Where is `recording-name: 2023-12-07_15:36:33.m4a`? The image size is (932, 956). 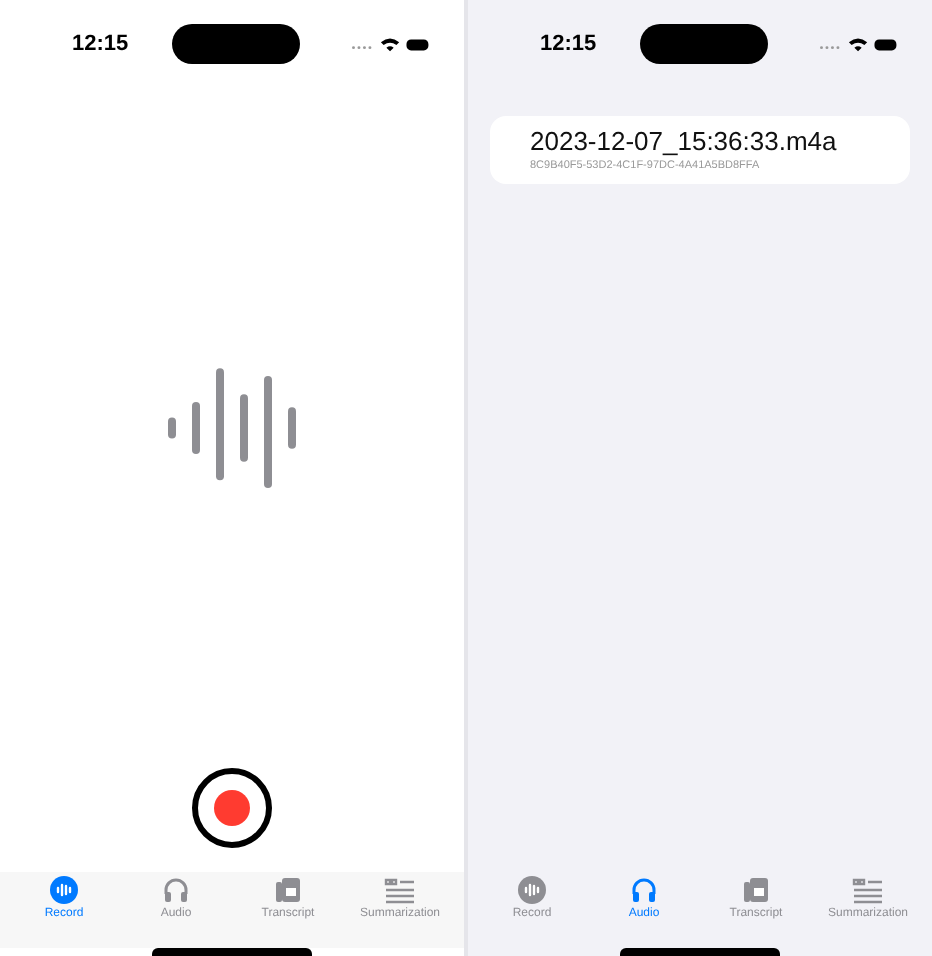
recording-name: 2023-12-07_15:36:33.m4a is located at coordinates (684, 141).